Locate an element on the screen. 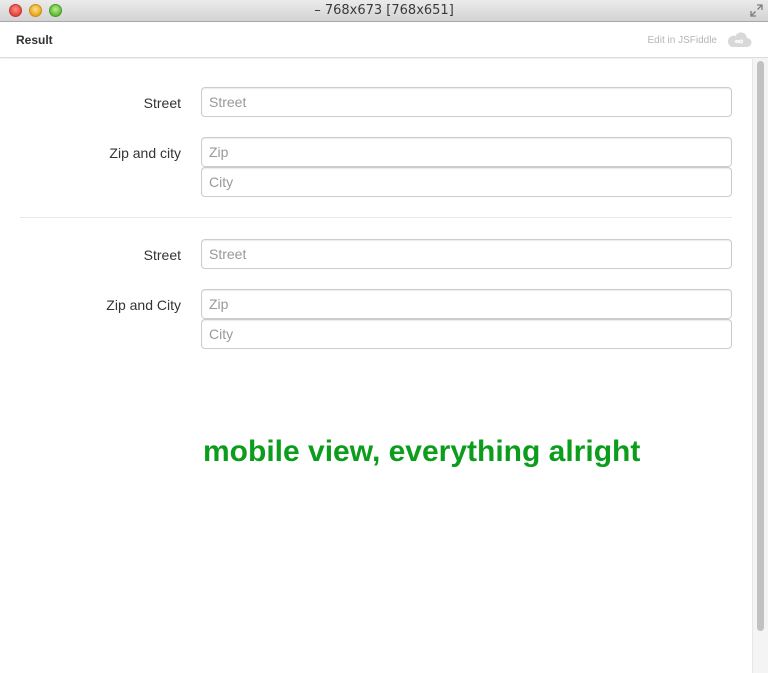 Image resolution: width=768 pixels, height=673 pixels. window-title: – 768x673 [768x651] is located at coordinates (384, 10).